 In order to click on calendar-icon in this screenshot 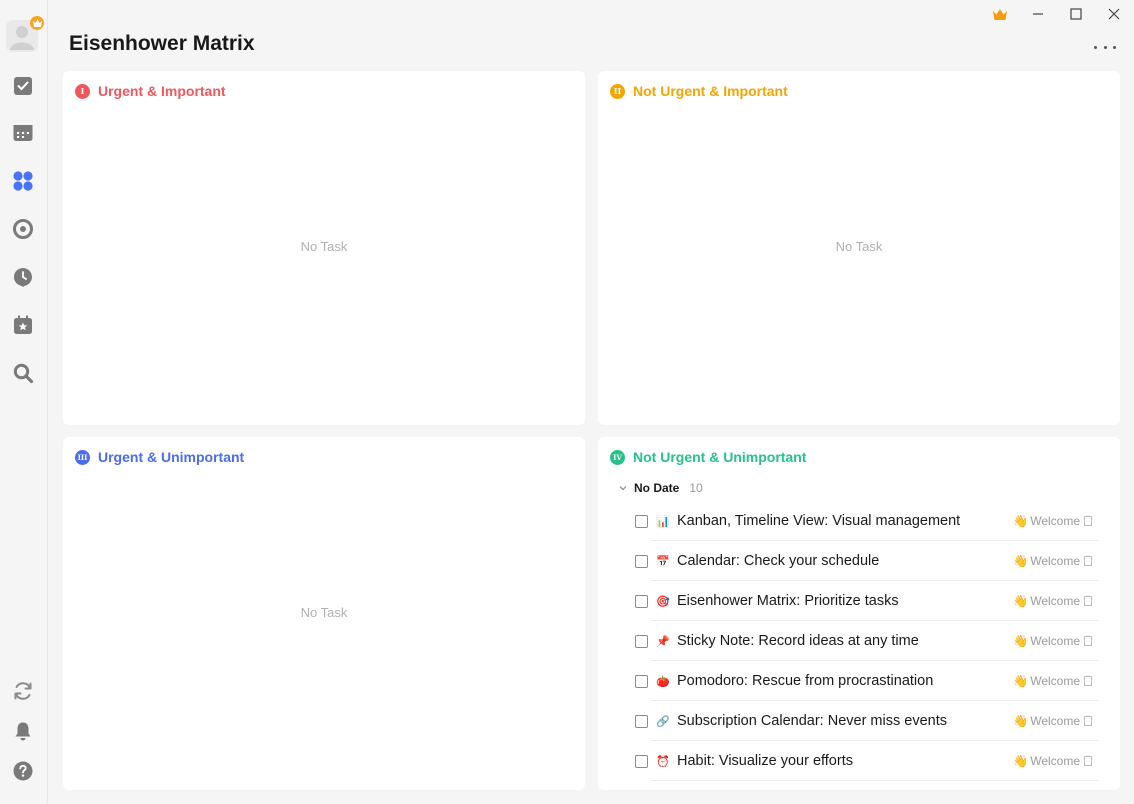, I will do `click(23, 133)`.